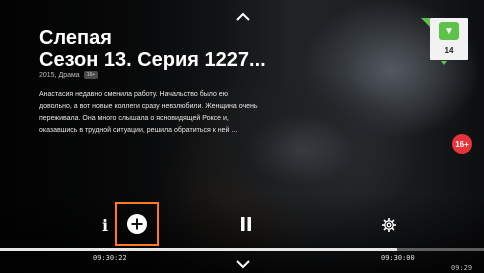 This screenshot has width=484, height=273. Describe the element at coordinates (449, 50) in the screenshot. I see `channel-number: 14` at that location.